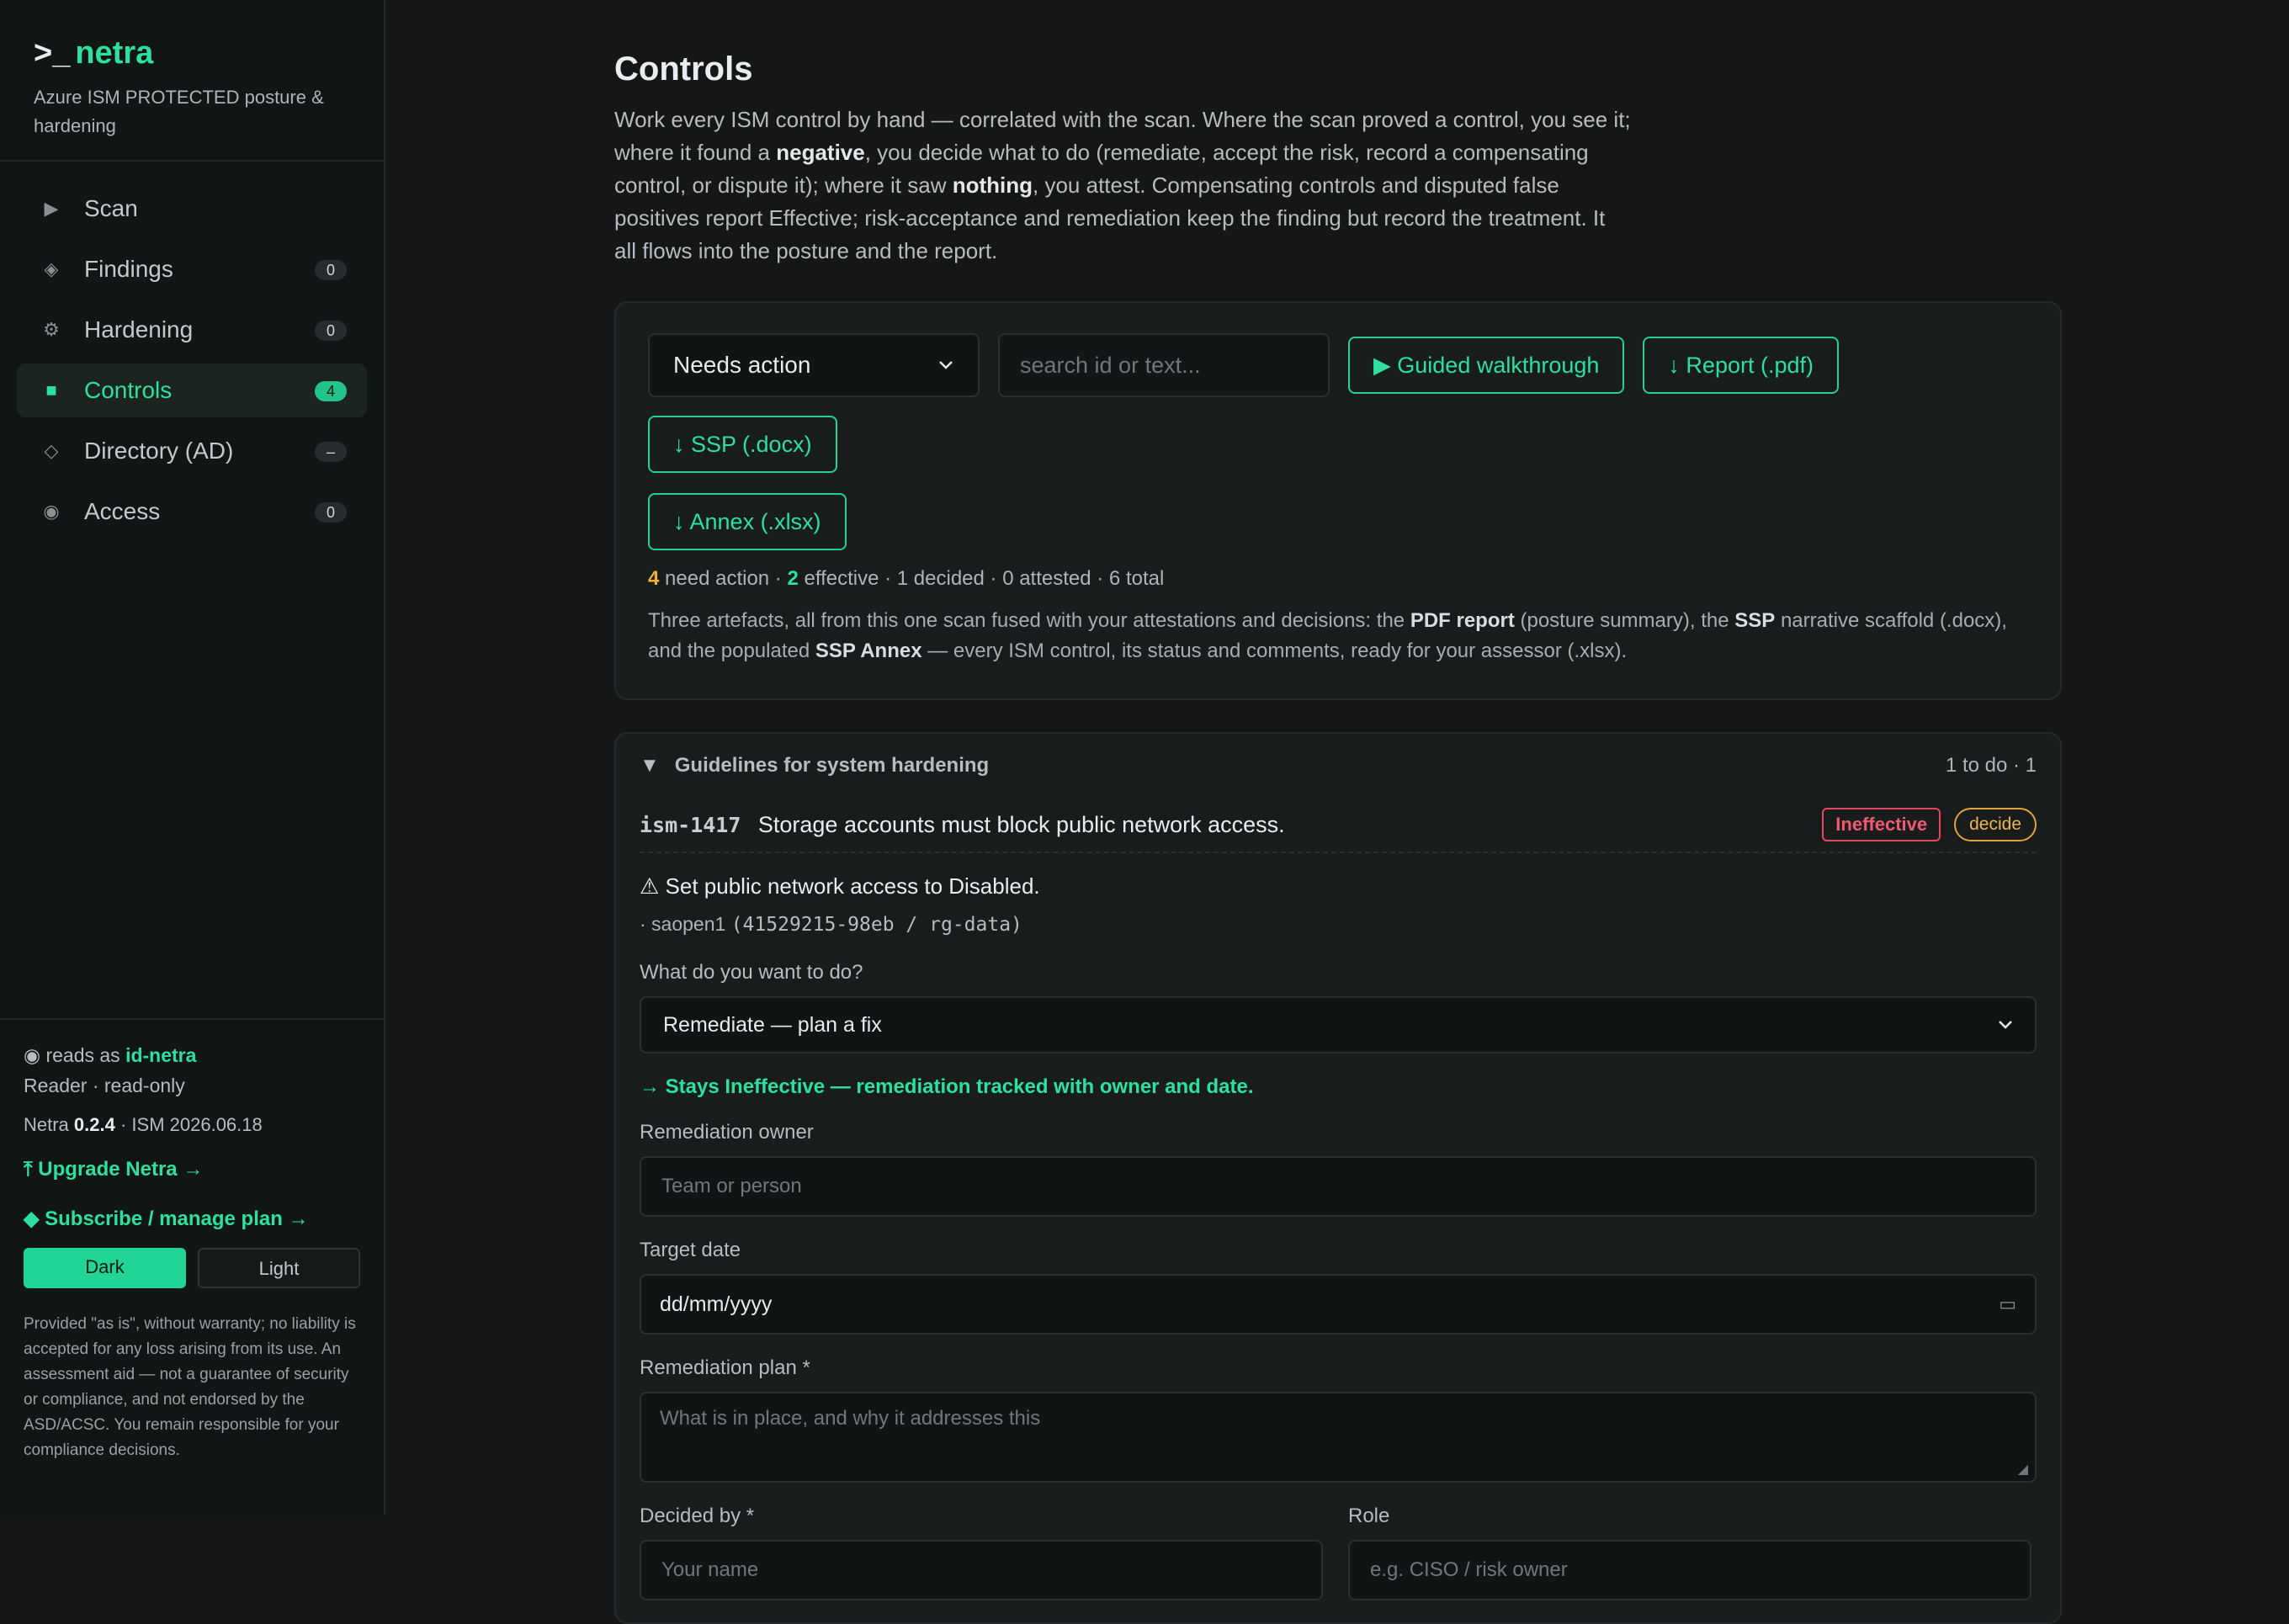 The height and width of the screenshot is (1624, 2289). I want to click on effective-count: 2, so click(793, 578).